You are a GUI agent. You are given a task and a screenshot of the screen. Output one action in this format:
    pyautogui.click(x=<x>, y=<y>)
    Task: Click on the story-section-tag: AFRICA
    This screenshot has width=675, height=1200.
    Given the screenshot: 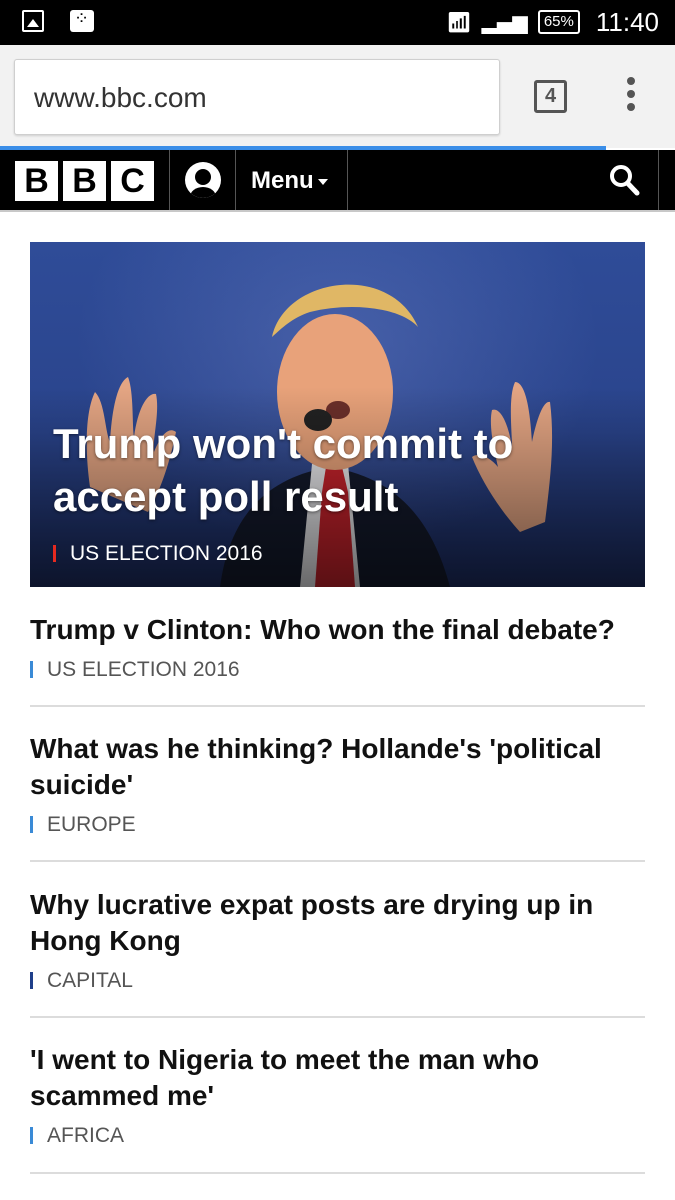 What is the action you would take?
    pyautogui.click(x=337, y=1136)
    